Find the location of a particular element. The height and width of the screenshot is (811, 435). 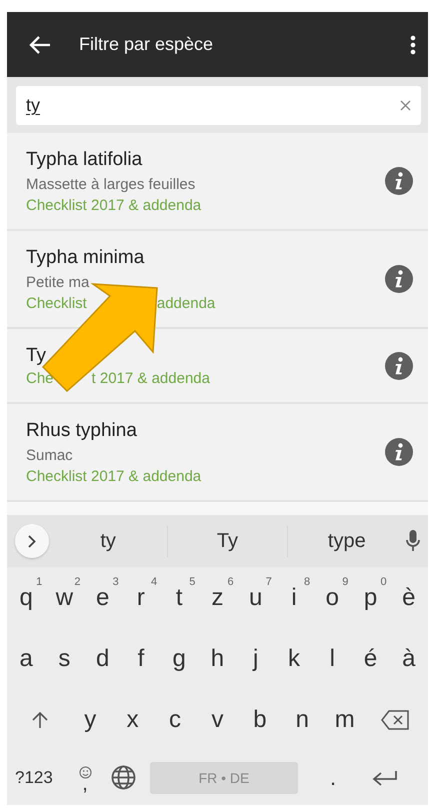

enter-icon is located at coordinates (385, 778).